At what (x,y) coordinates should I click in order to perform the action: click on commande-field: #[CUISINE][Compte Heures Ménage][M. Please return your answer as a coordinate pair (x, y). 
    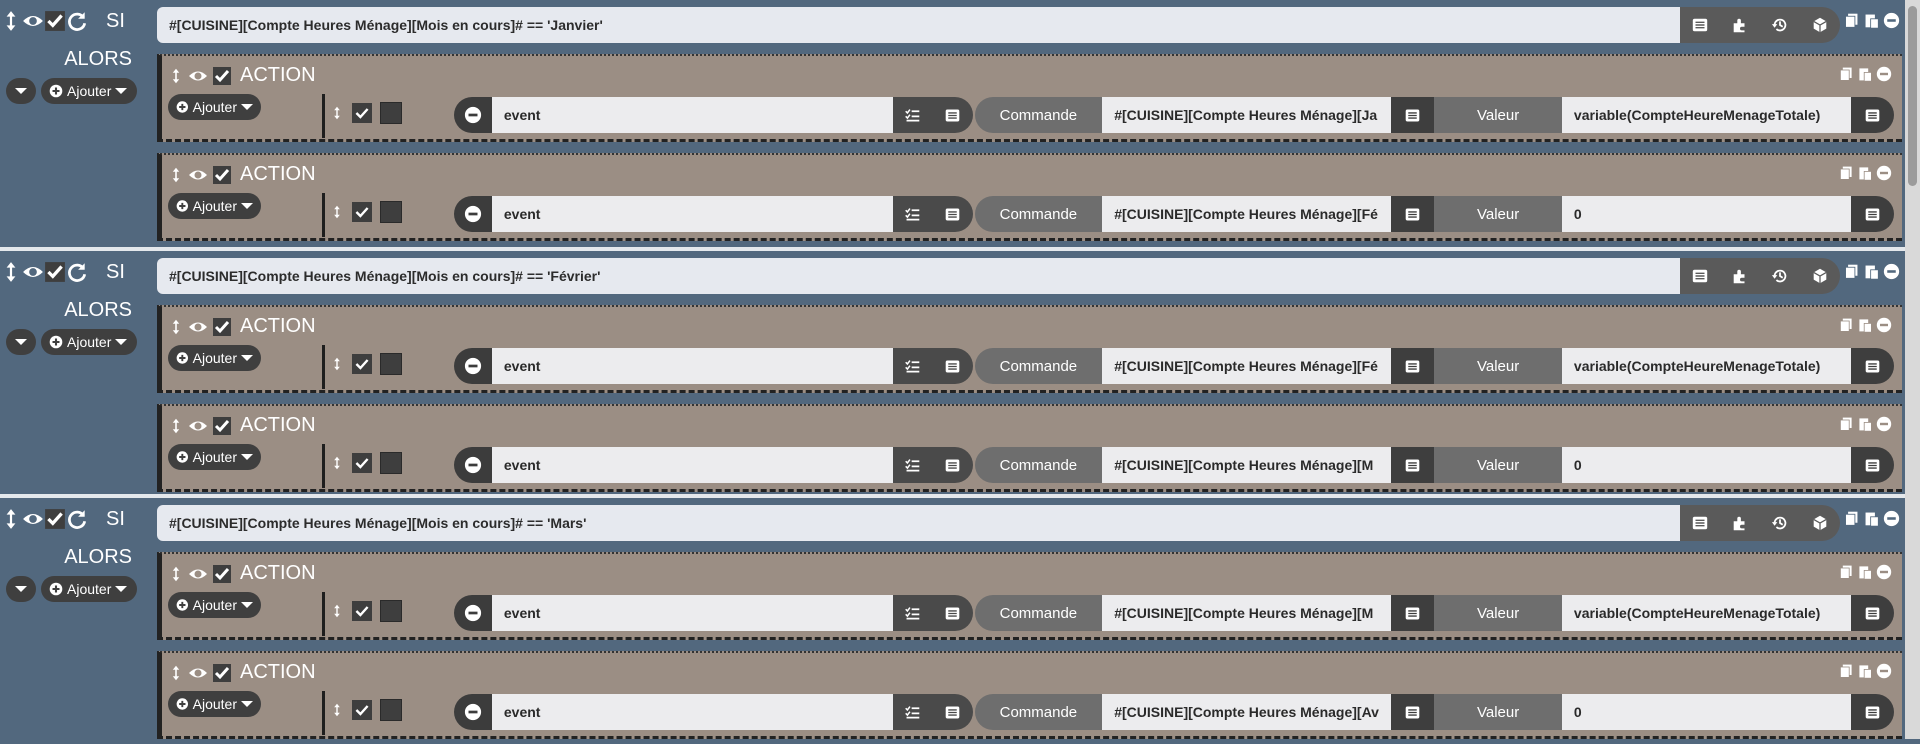
    Looking at the image, I should click on (1247, 465).